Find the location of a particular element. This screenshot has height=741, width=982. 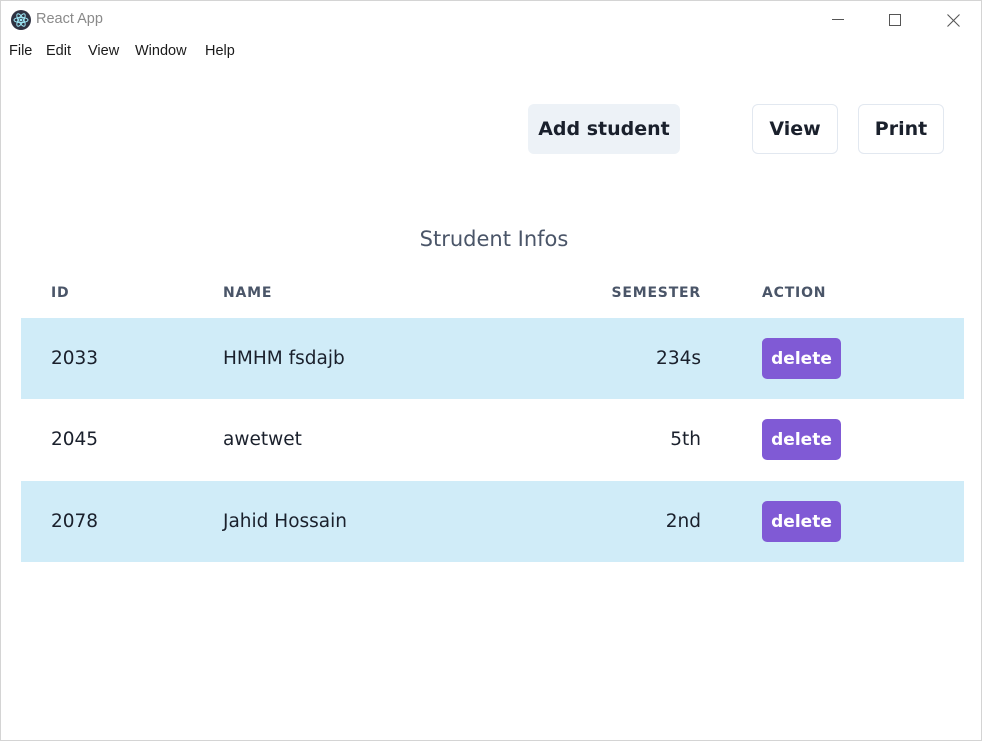

cell-semester: 234s is located at coordinates (678, 358).